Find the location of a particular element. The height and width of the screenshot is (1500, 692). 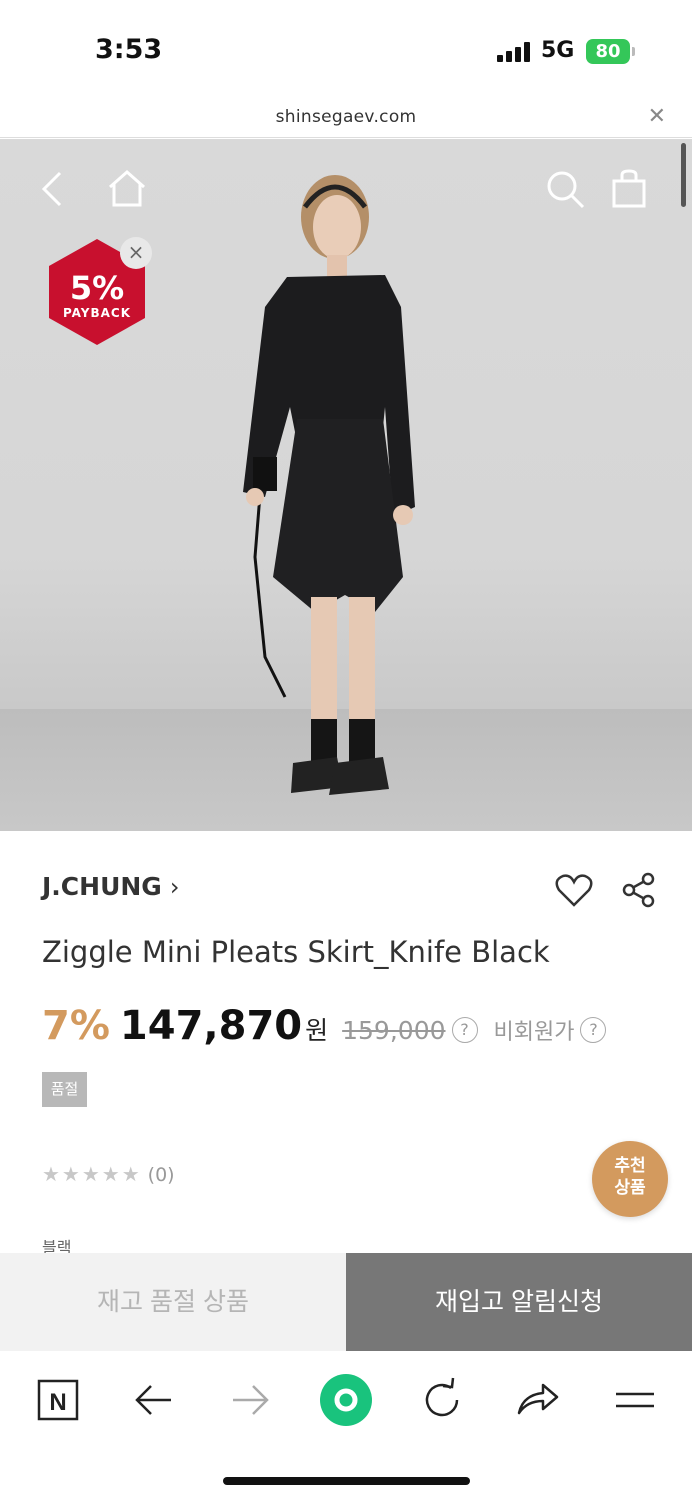

close-icon: ✕ is located at coordinates (657, 116).